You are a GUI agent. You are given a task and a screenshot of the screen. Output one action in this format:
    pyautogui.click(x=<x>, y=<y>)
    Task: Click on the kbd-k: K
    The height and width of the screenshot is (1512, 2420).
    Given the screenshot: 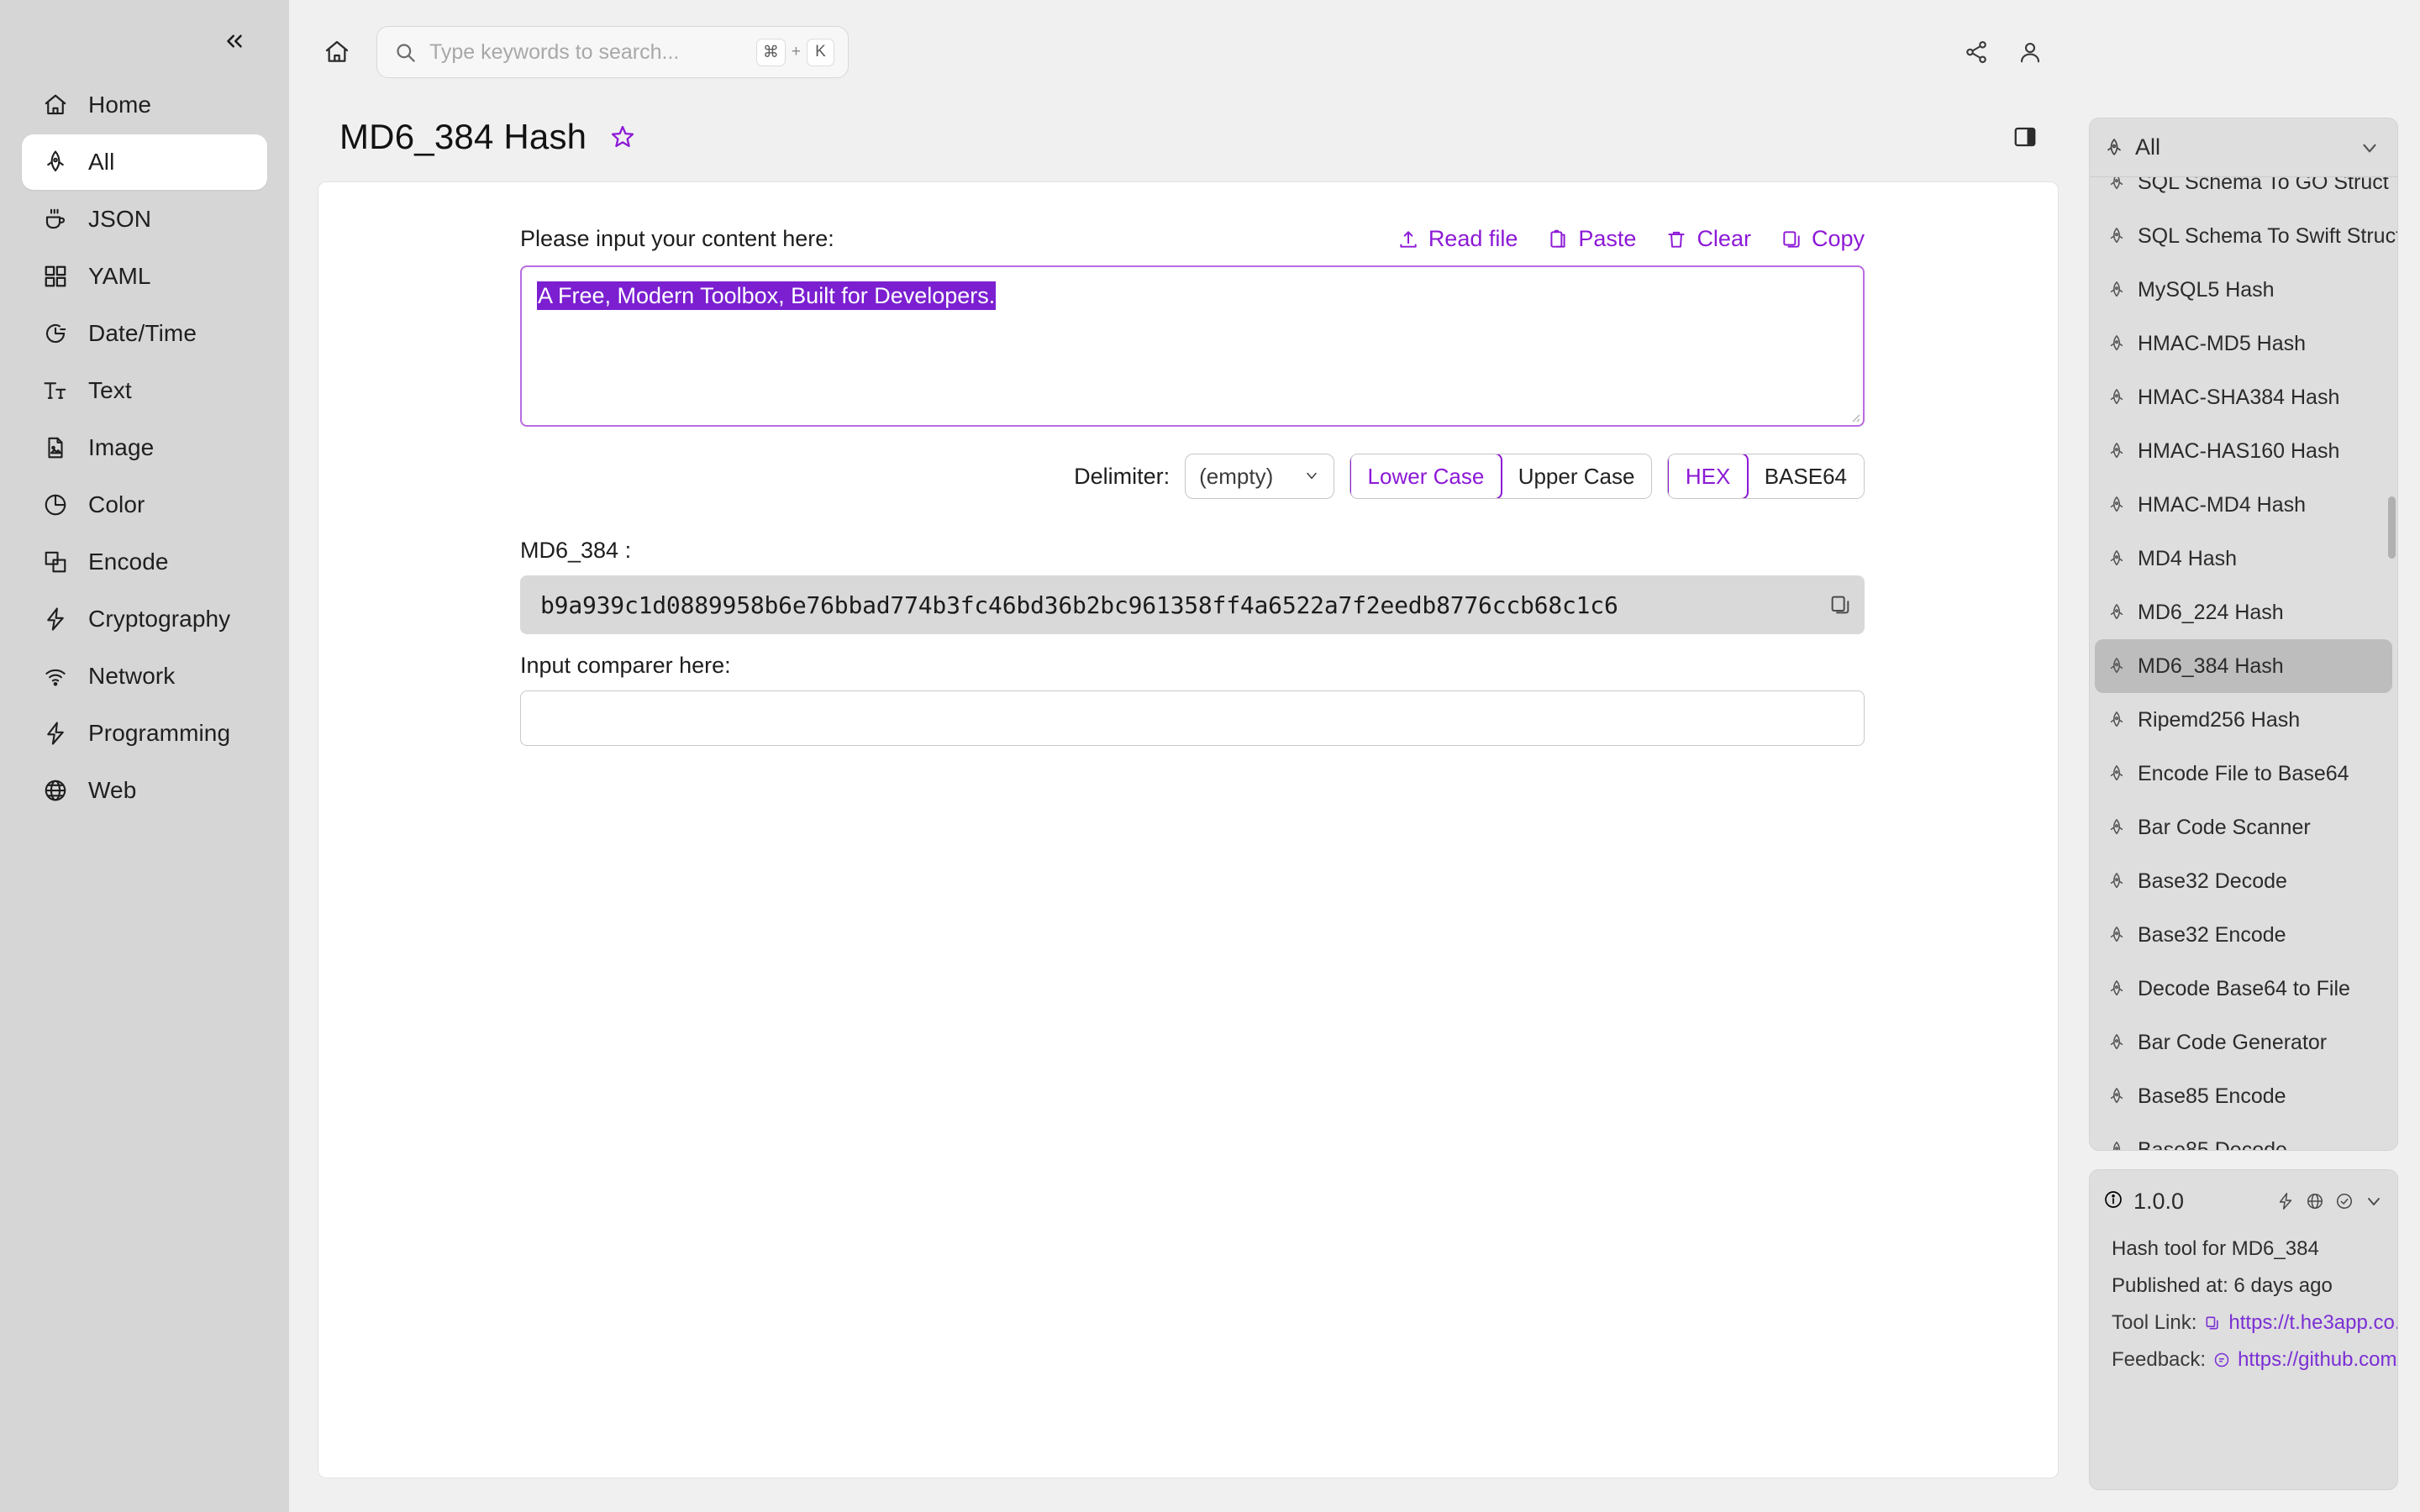 What is the action you would take?
    pyautogui.click(x=820, y=52)
    